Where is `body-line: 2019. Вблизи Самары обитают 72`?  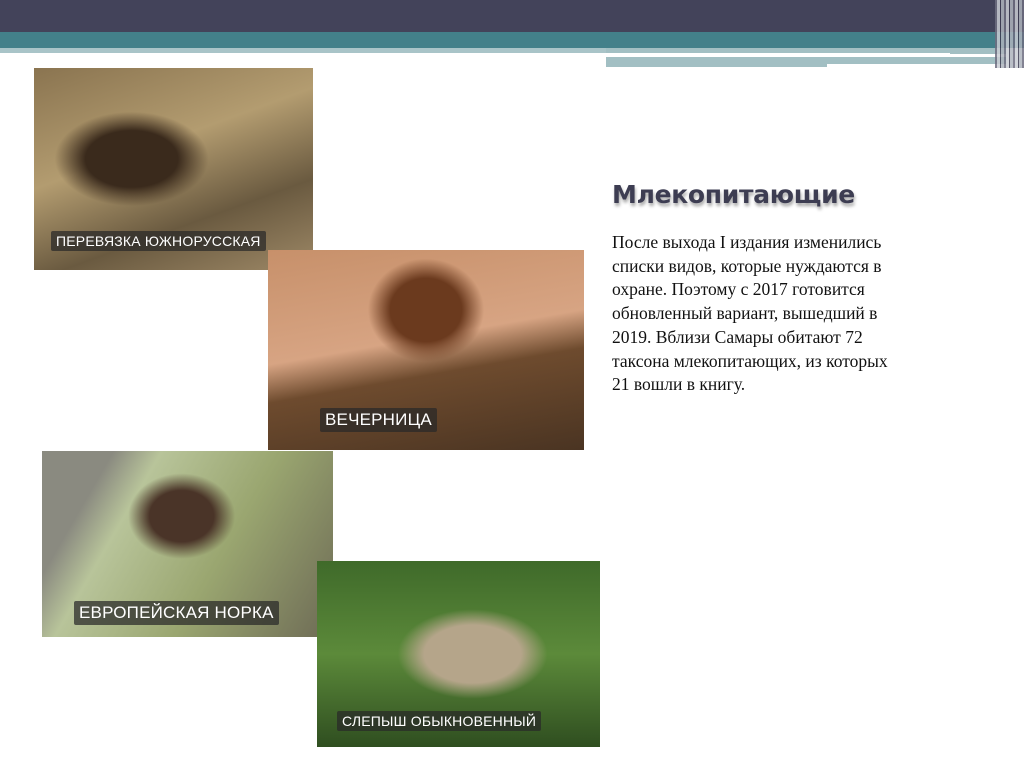 body-line: 2019. Вблизи Самары обитают 72 is located at coordinates (737, 336).